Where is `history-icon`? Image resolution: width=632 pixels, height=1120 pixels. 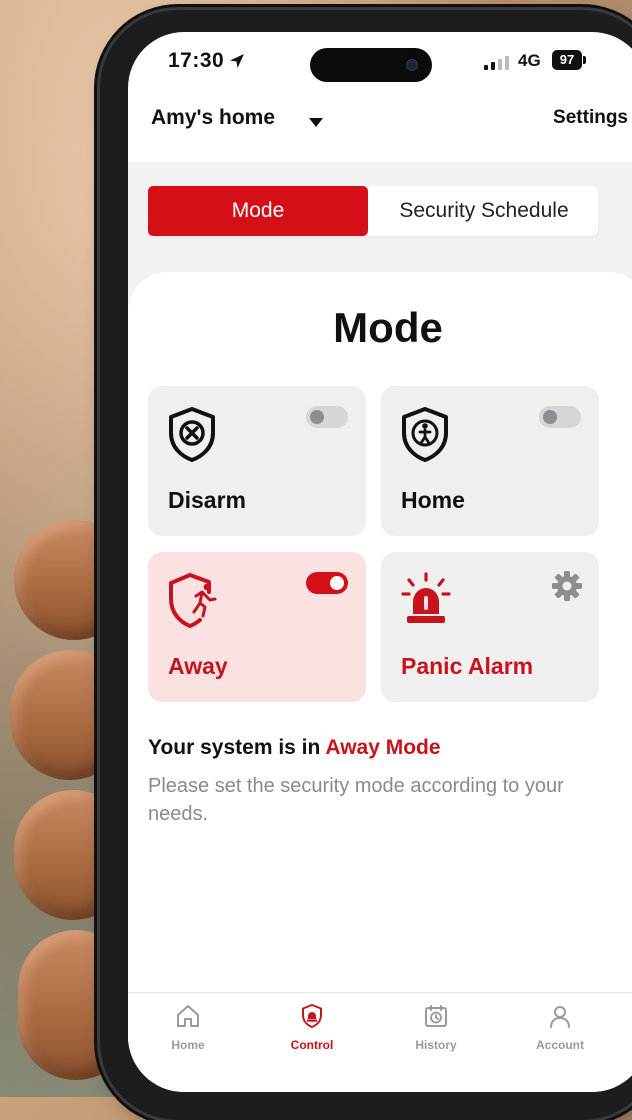 history-icon is located at coordinates (436, 1019).